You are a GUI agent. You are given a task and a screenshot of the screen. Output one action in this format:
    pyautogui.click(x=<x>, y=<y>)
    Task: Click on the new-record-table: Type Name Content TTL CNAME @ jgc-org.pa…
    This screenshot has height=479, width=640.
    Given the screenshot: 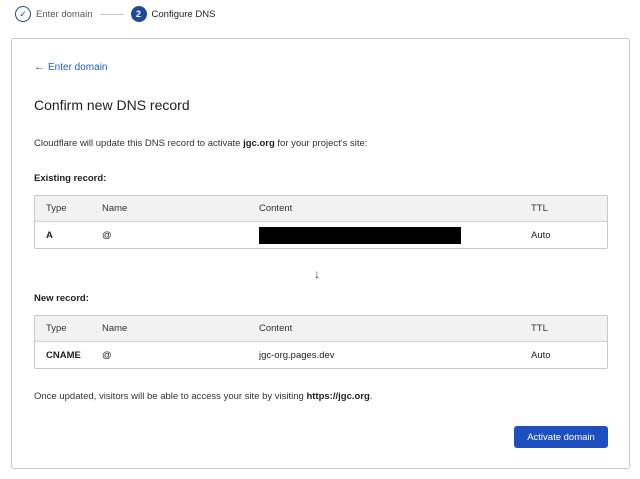 What is the action you would take?
    pyautogui.click(x=321, y=342)
    